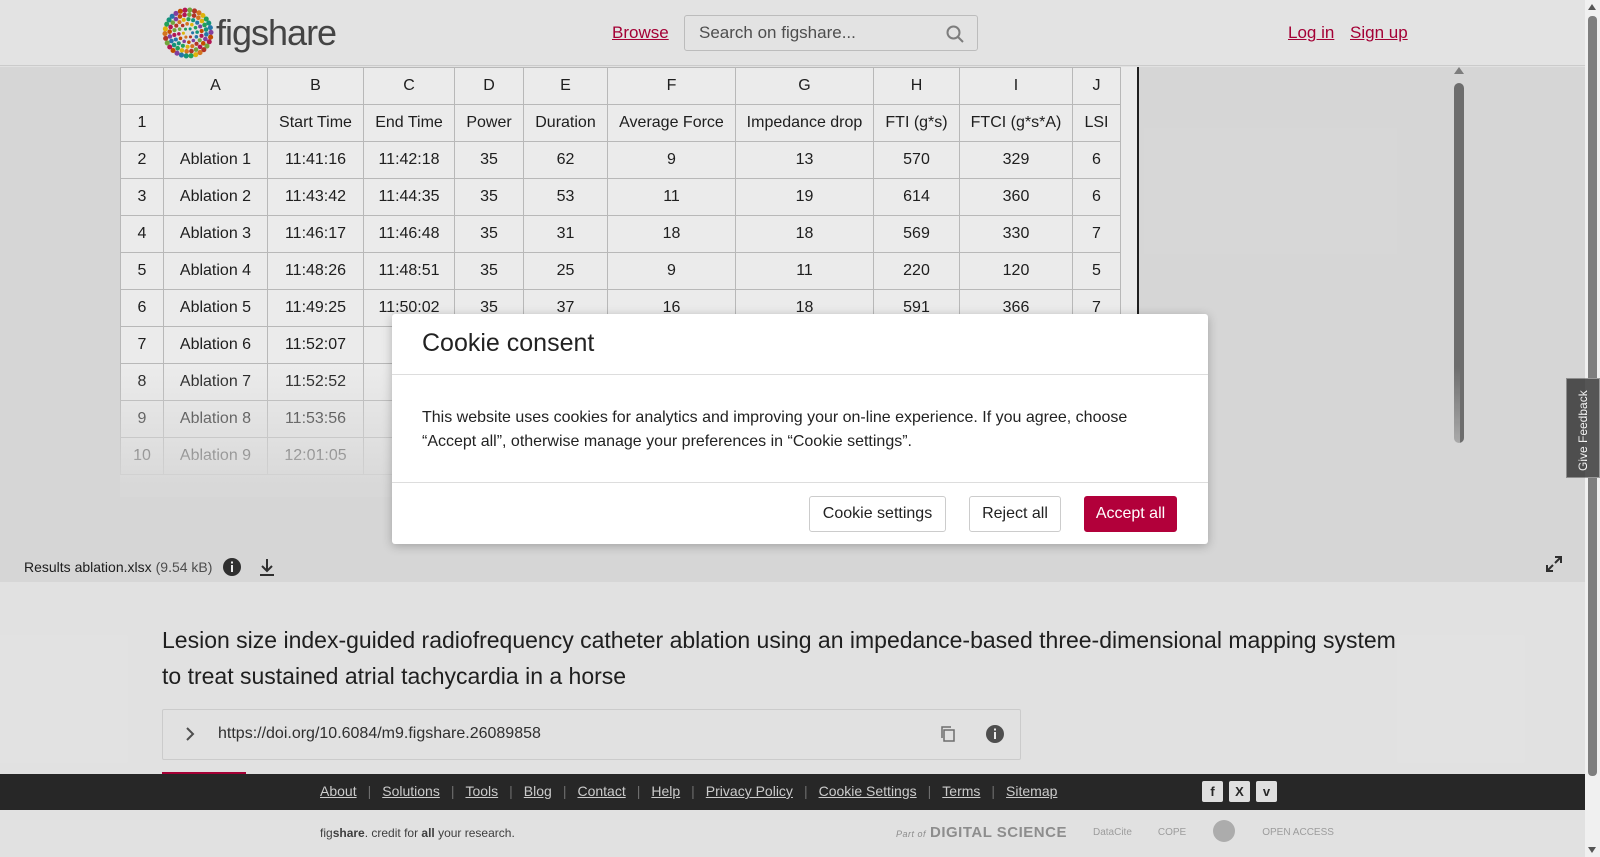 This screenshot has height=857, width=1600. Describe the element at coordinates (1130, 514) in the screenshot. I see `accept-all-button: Accept all` at that location.